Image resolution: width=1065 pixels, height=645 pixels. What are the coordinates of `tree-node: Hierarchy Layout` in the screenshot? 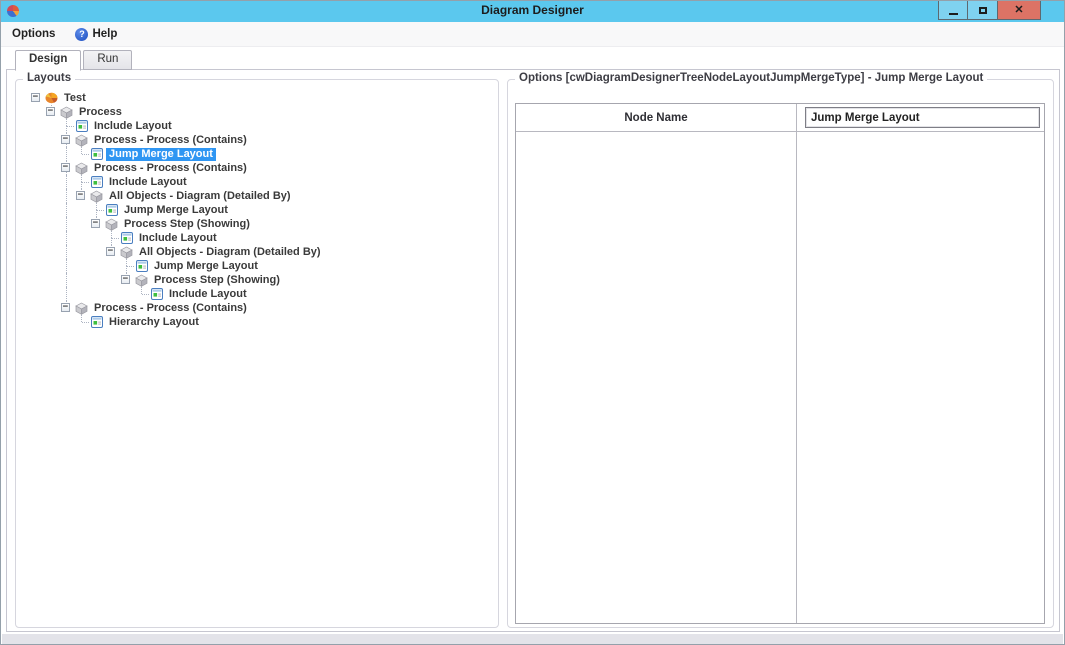 It's located at (261, 322).